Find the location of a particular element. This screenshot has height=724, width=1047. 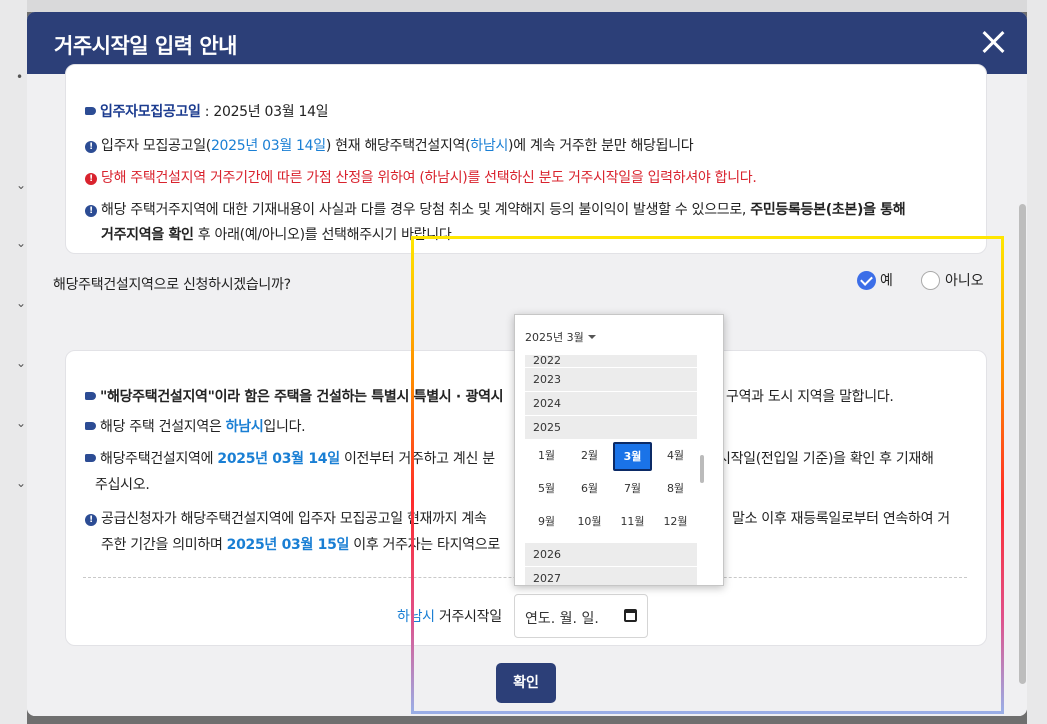

background-left-panel: • ⌄ ⌄ ⌄ ⌄ ⌄ ⌄ is located at coordinates (13, 362).